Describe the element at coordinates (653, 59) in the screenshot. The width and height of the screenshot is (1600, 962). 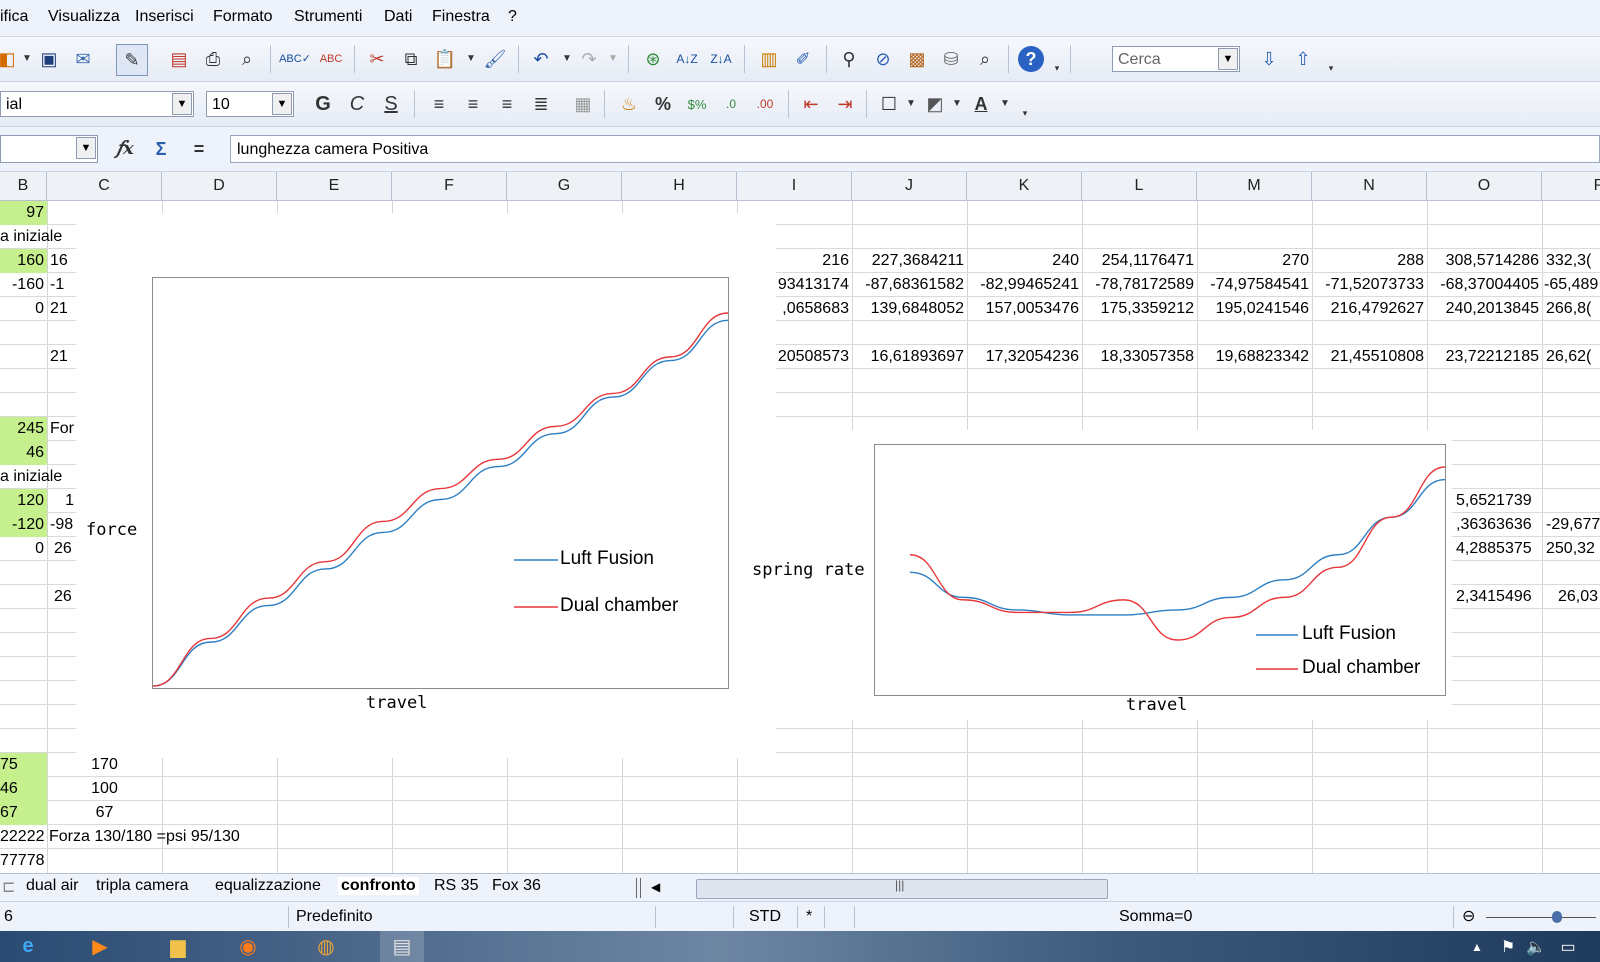
I see `hyperlink-icon: ⊛` at that location.